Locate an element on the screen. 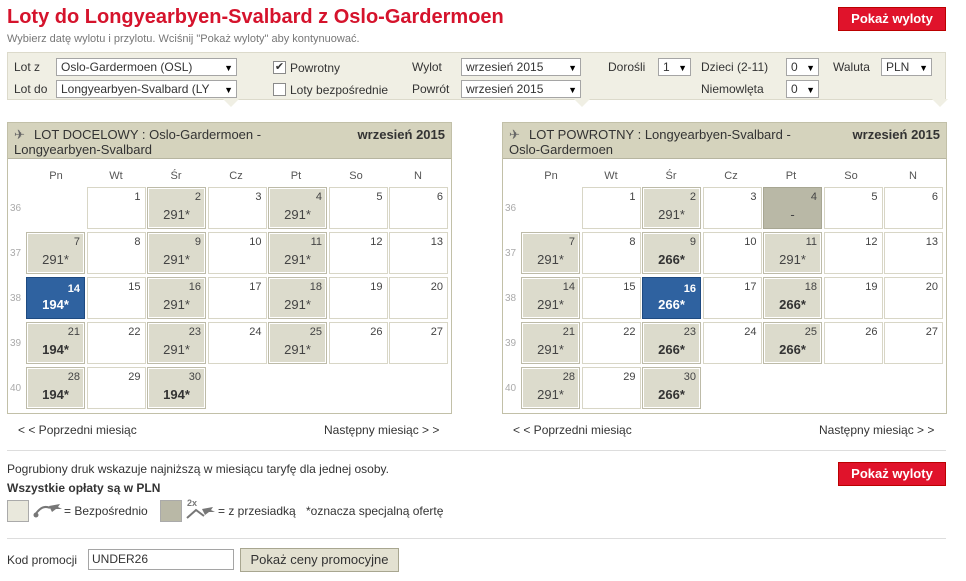 Image resolution: width=966 pixels, height=581 pixels. inbound-prev-month-link: < < Poprzedni miesiąc is located at coordinates (572, 430).